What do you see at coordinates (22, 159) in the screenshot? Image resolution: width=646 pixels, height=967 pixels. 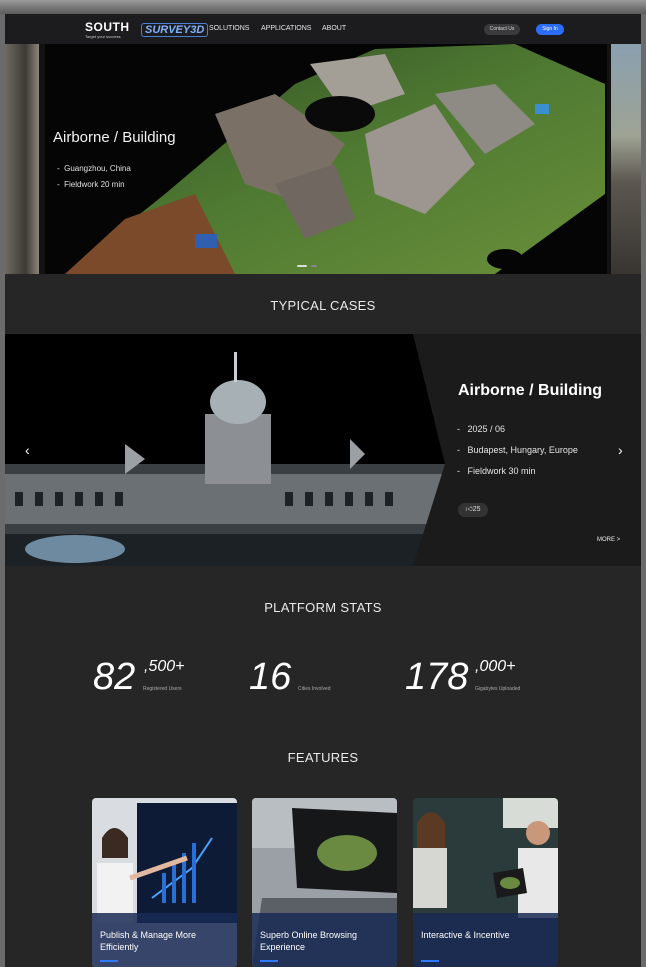 I see `hero-prev-slide-preview` at bounding box center [22, 159].